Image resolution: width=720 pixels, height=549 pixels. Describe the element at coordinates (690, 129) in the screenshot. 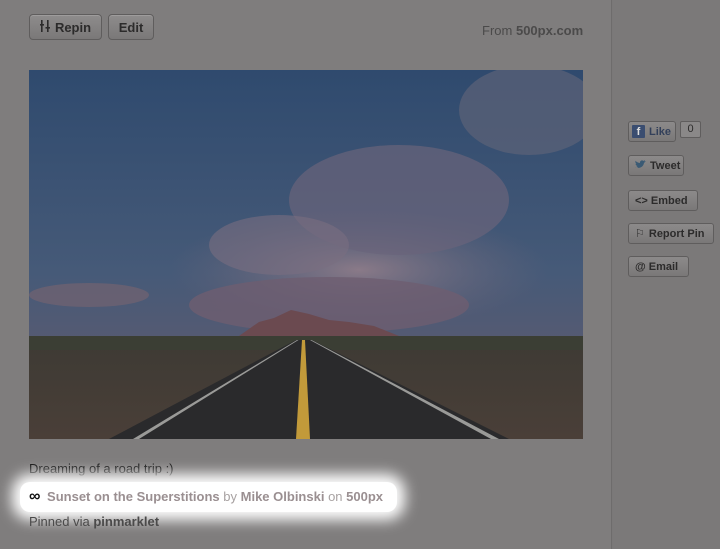

I see `like-count: 0` at that location.